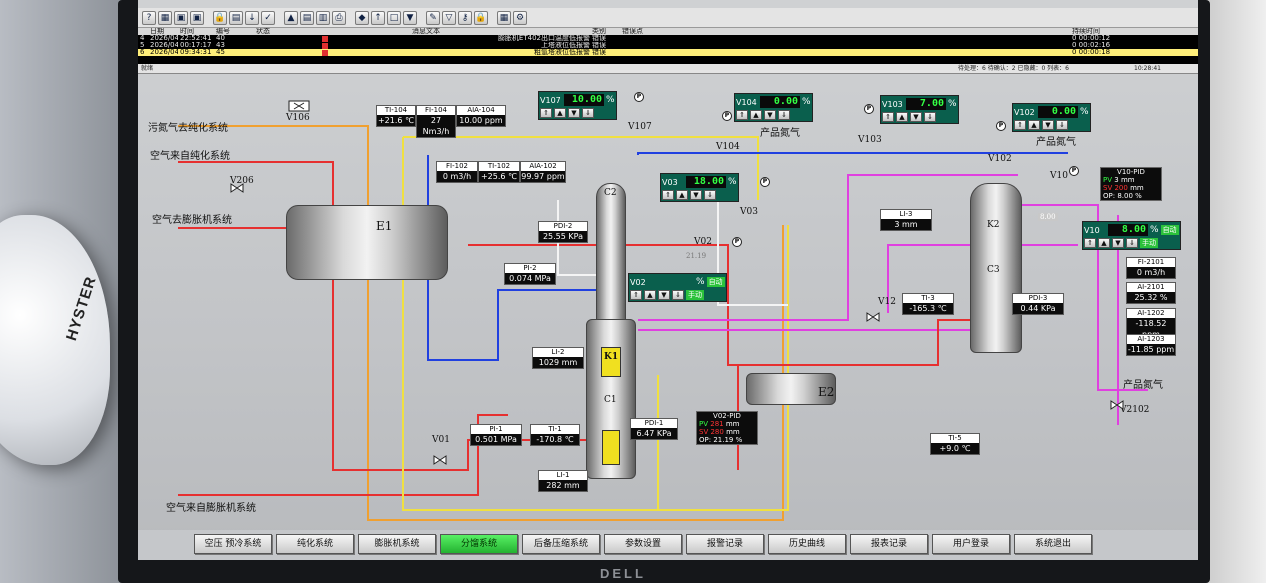 This screenshot has height=583, width=1266. What do you see at coordinates (664, 295) in the screenshot?
I see `ctl-v02-down: ▼` at bounding box center [664, 295].